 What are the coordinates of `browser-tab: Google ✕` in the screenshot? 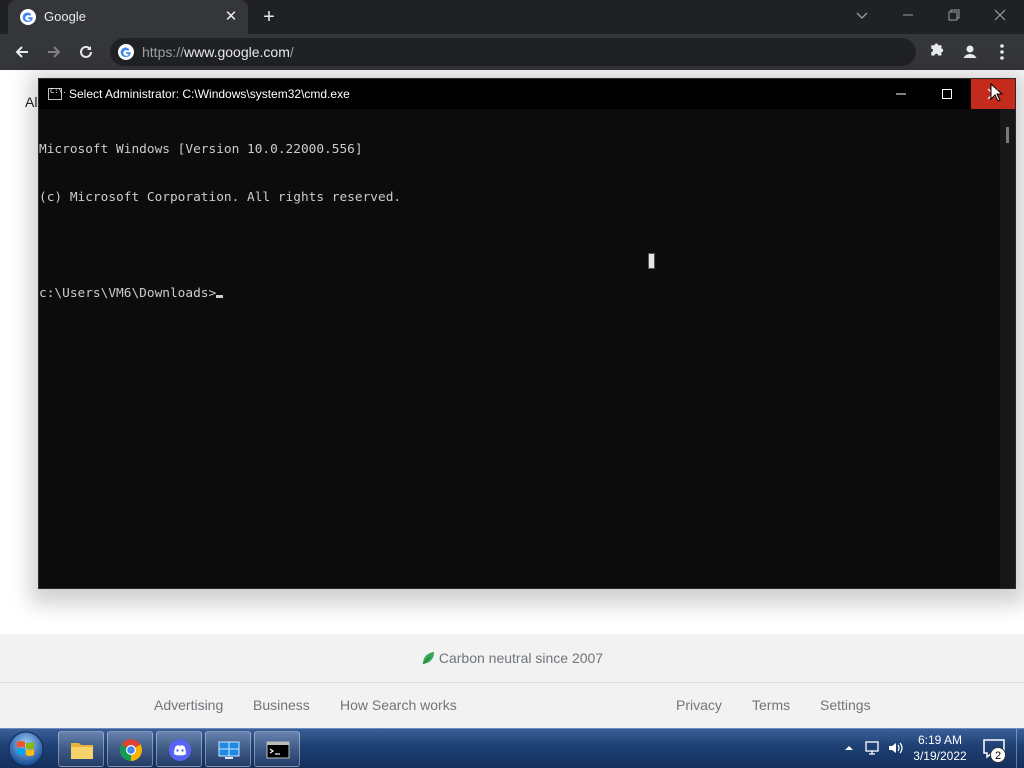 It's located at (128, 17).